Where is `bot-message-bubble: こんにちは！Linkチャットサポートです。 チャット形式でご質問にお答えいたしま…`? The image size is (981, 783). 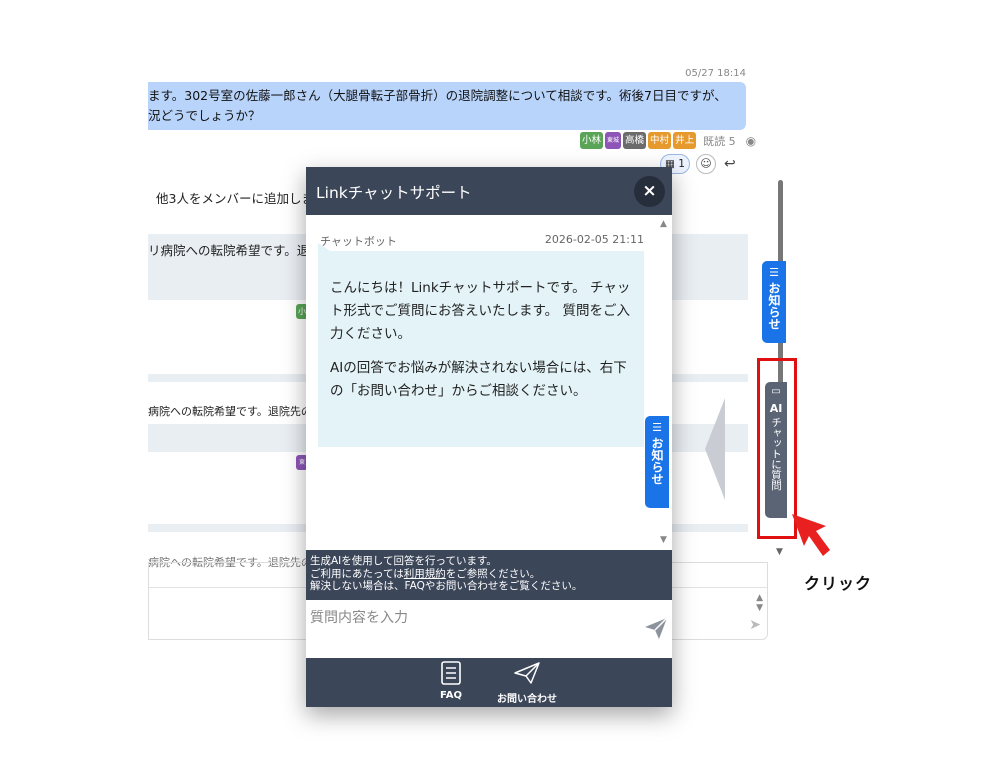 bot-message-bubble: こんにちは！Linkチャットサポートです。 チャット形式でご質問にお答えいたしま… is located at coordinates (481, 345).